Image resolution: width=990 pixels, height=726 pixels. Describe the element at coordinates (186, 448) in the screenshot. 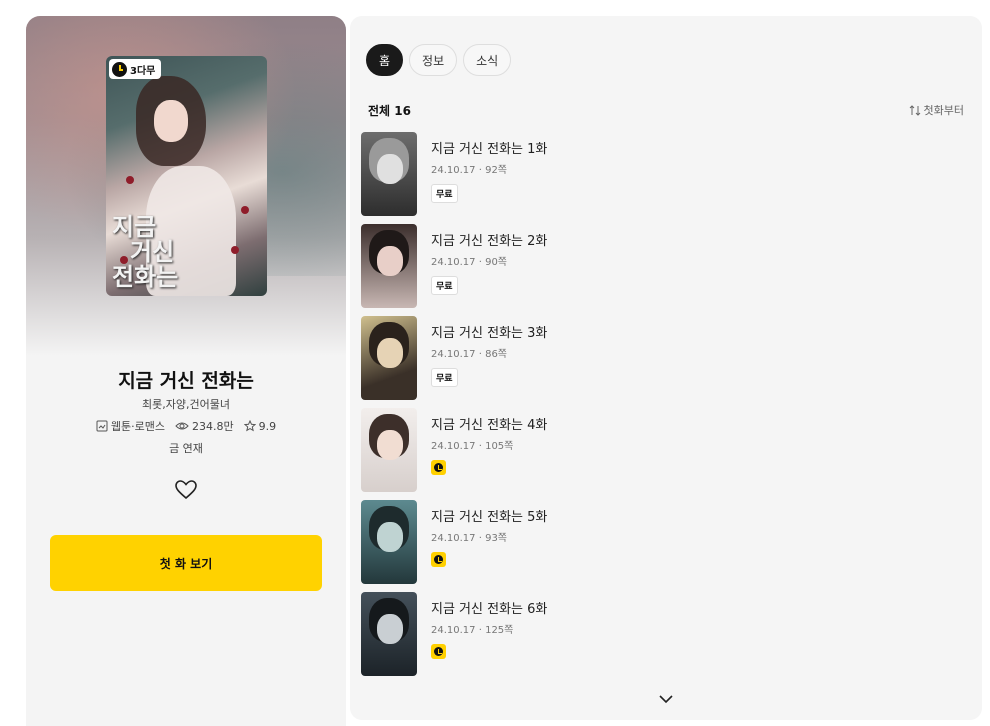

I see `serial-schedule: 금 연재` at that location.